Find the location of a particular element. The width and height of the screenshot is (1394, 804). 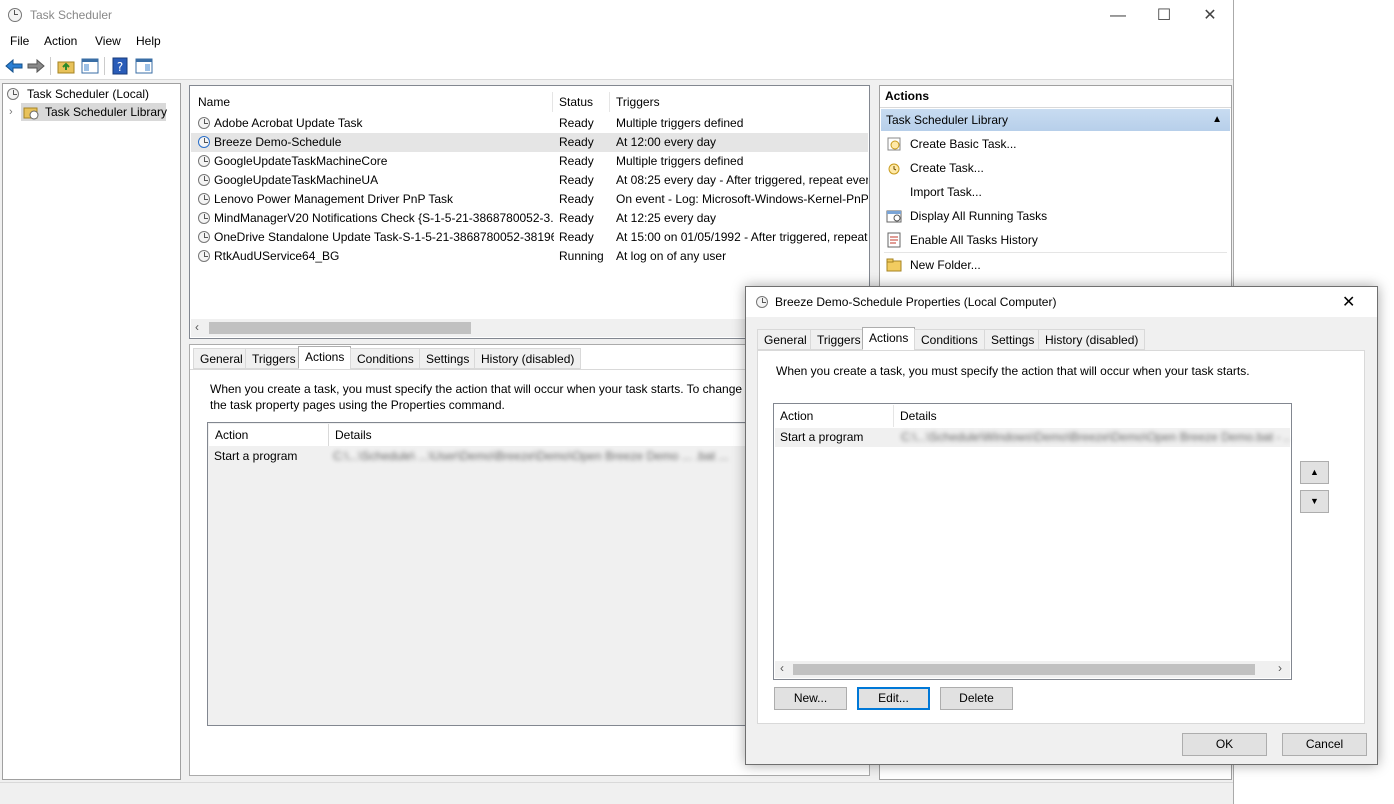

dialog-close-button: ✕ is located at coordinates (1348, 302).